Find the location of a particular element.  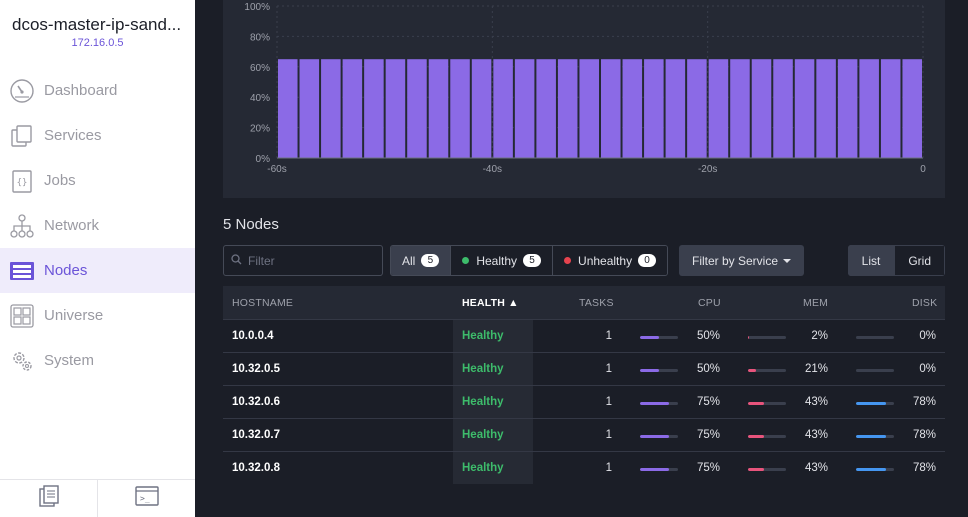

sidebar-item-label: Services is located at coordinates (73, 135).